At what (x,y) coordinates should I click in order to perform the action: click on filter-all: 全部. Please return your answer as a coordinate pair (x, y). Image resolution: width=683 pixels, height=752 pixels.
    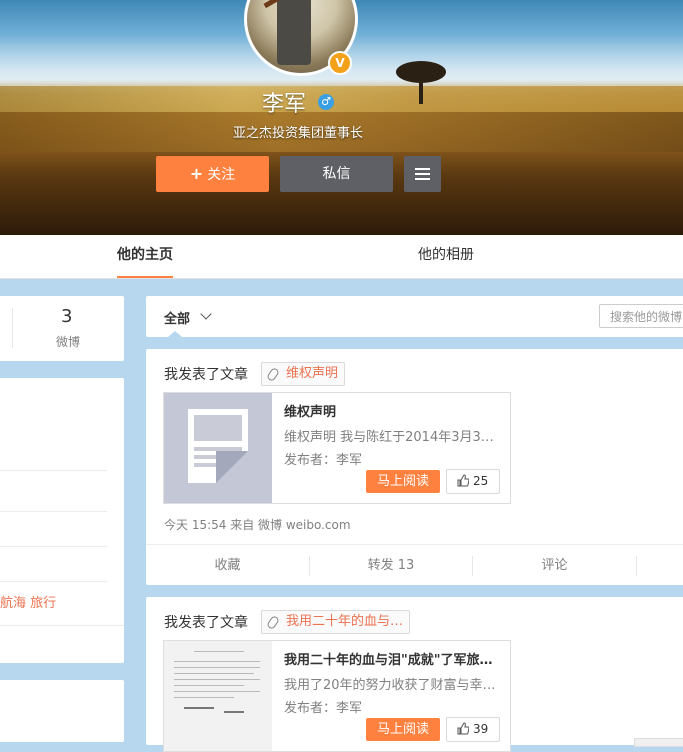
    Looking at the image, I should click on (177, 317).